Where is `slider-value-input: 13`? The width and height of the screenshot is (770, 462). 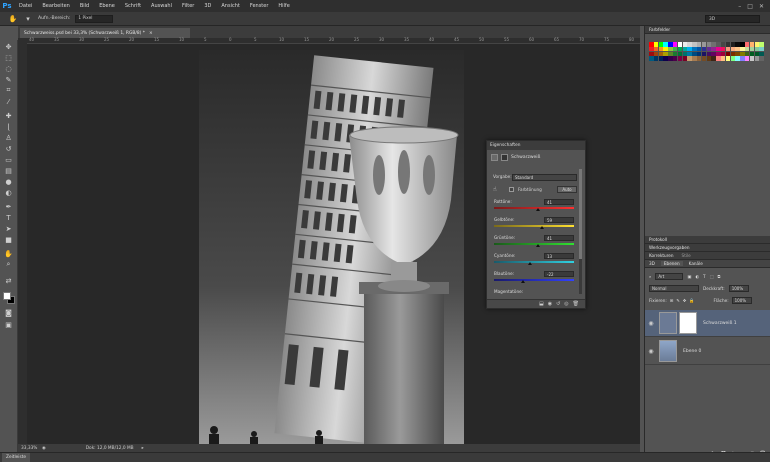 slider-value-input: 13 is located at coordinates (559, 256).